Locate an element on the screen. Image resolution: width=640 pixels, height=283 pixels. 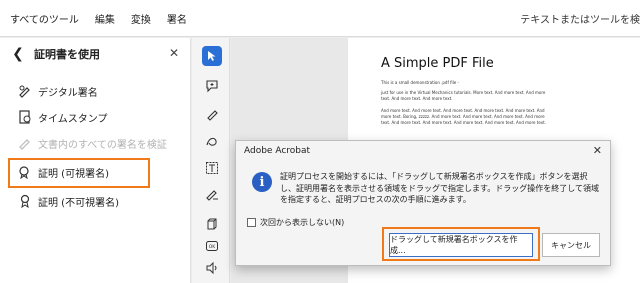
sign-tool-button is located at coordinates (212, 194).